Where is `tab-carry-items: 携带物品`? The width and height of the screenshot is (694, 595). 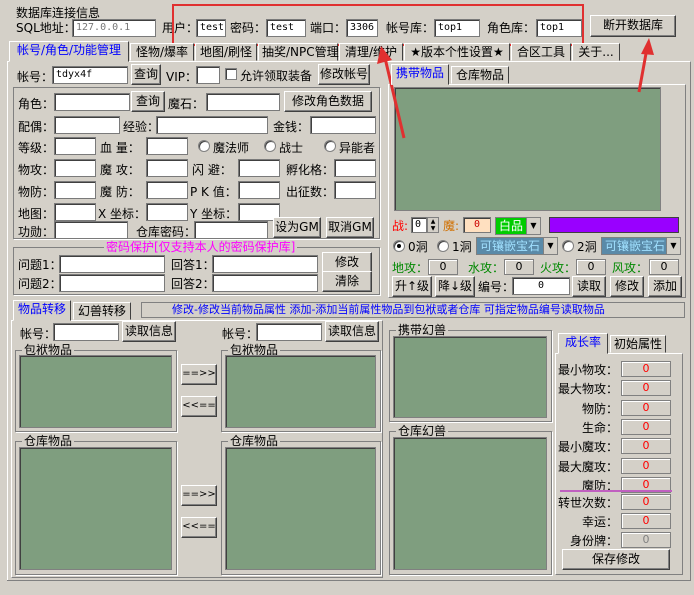
tab-carry-items: 携带物品 is located at coordinates (420, 74).